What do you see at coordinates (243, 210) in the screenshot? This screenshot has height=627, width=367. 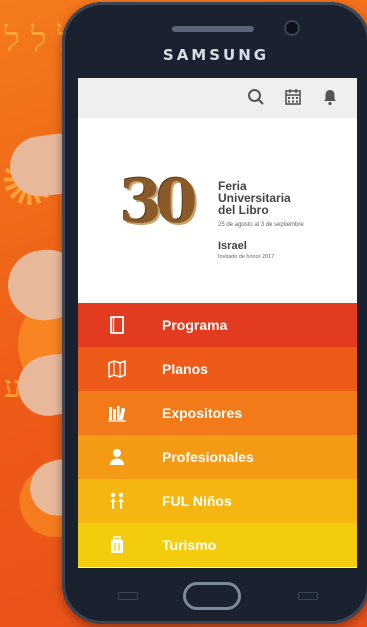 I see `event-title-line: del Libro` at bounding box center [243, 210].